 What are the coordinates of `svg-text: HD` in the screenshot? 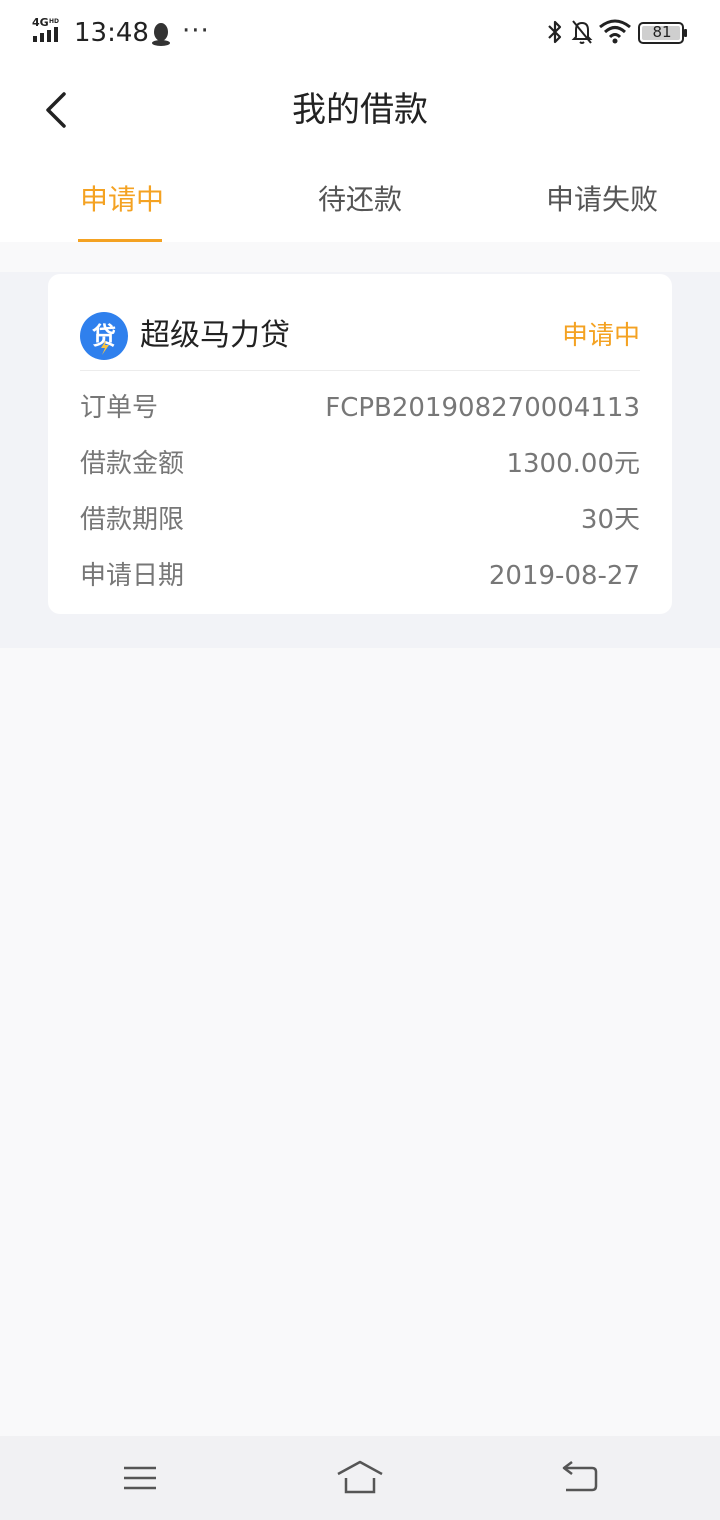 It's located at (54, 21).